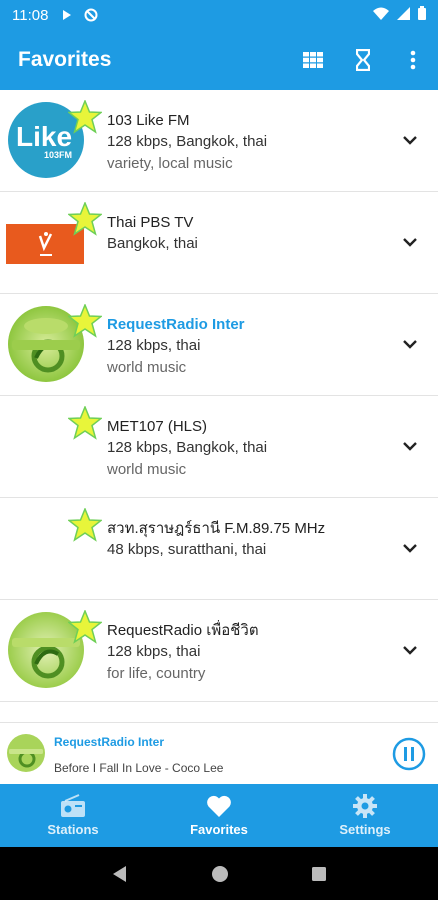 The width and height of the screenshot is (438, 900). I want to click on heart-icon, so click(219, 806).